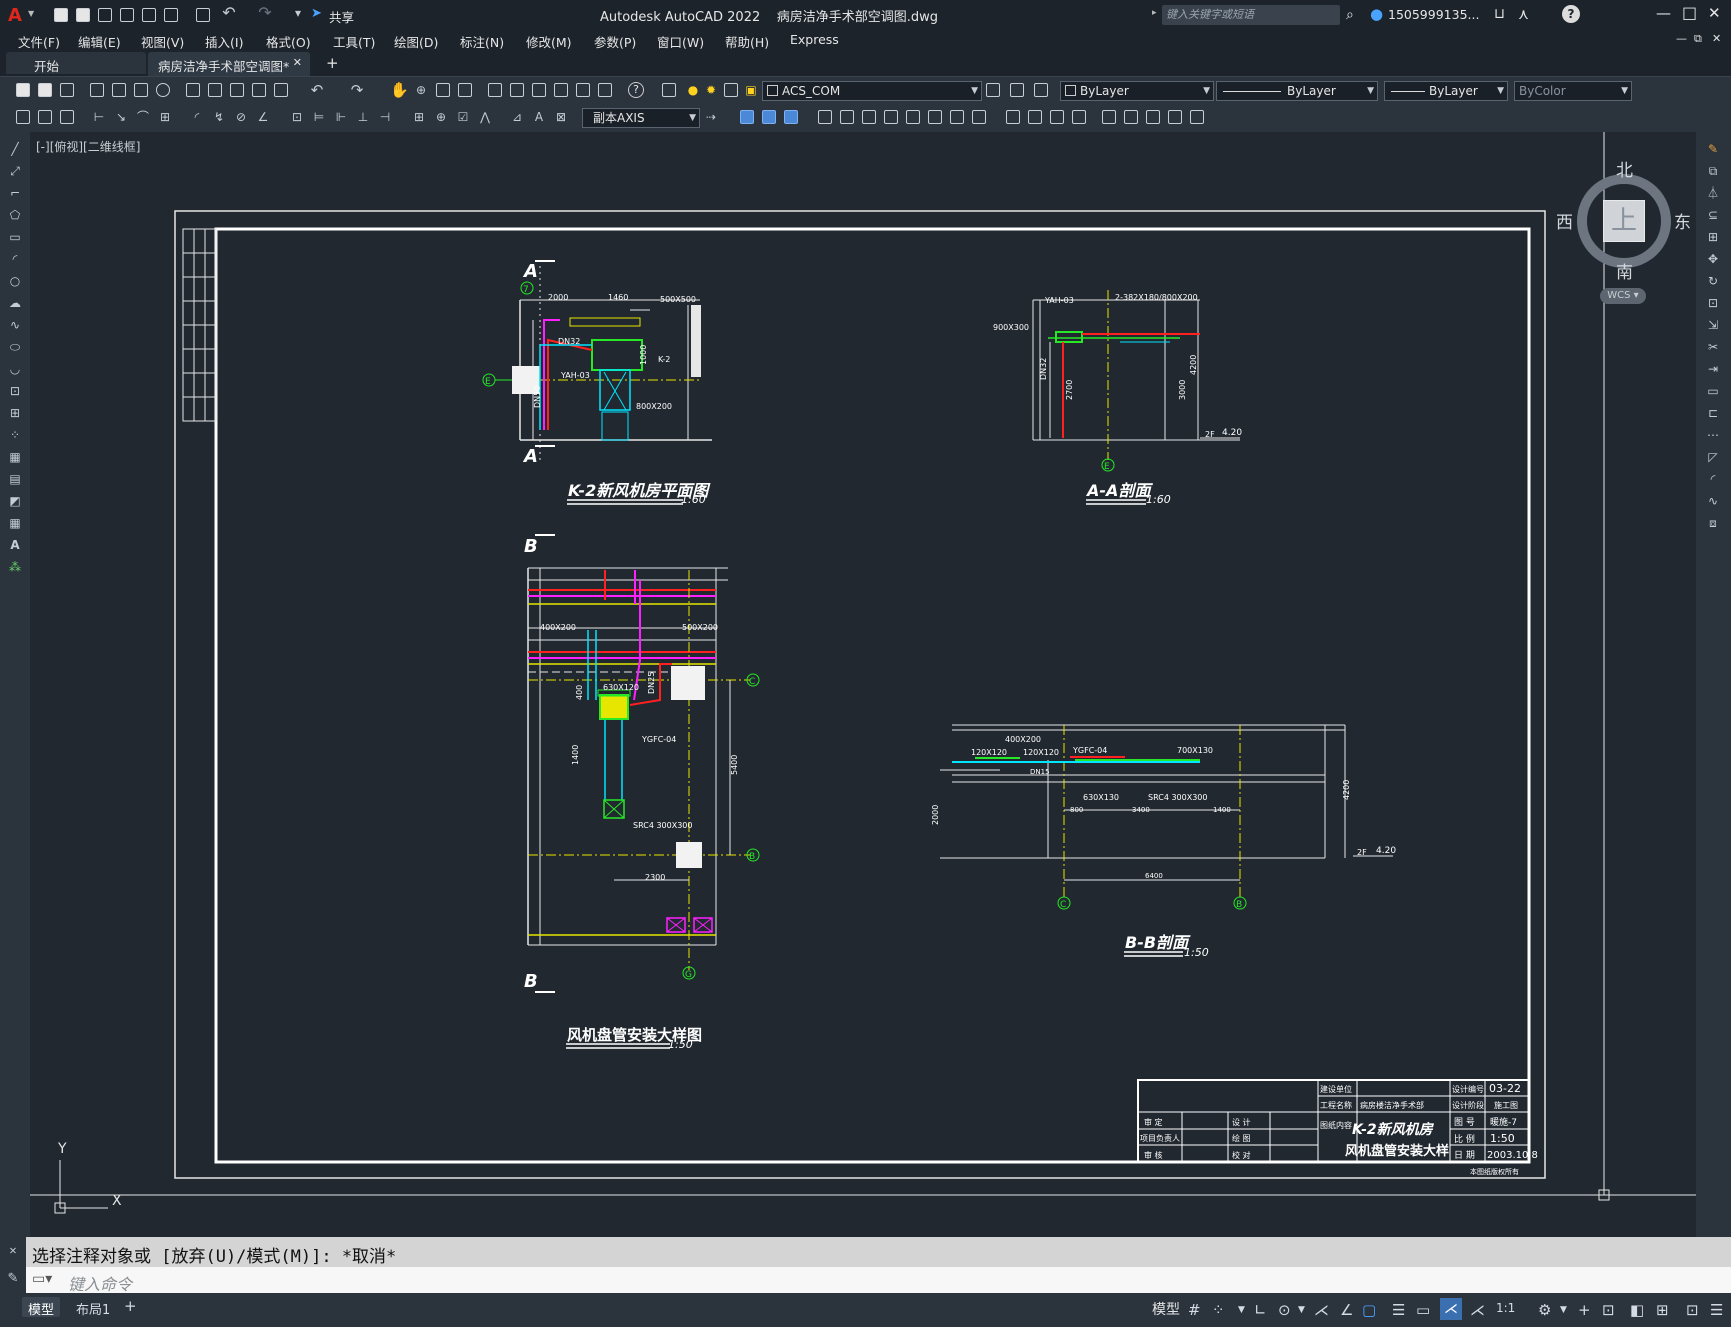 The width and height of the screenshot is (1731, 1327). What do you see at coordinates (15, 457) in the screenshot?
I see `hatch-icon: ▦` at bounding box center [15, 457].